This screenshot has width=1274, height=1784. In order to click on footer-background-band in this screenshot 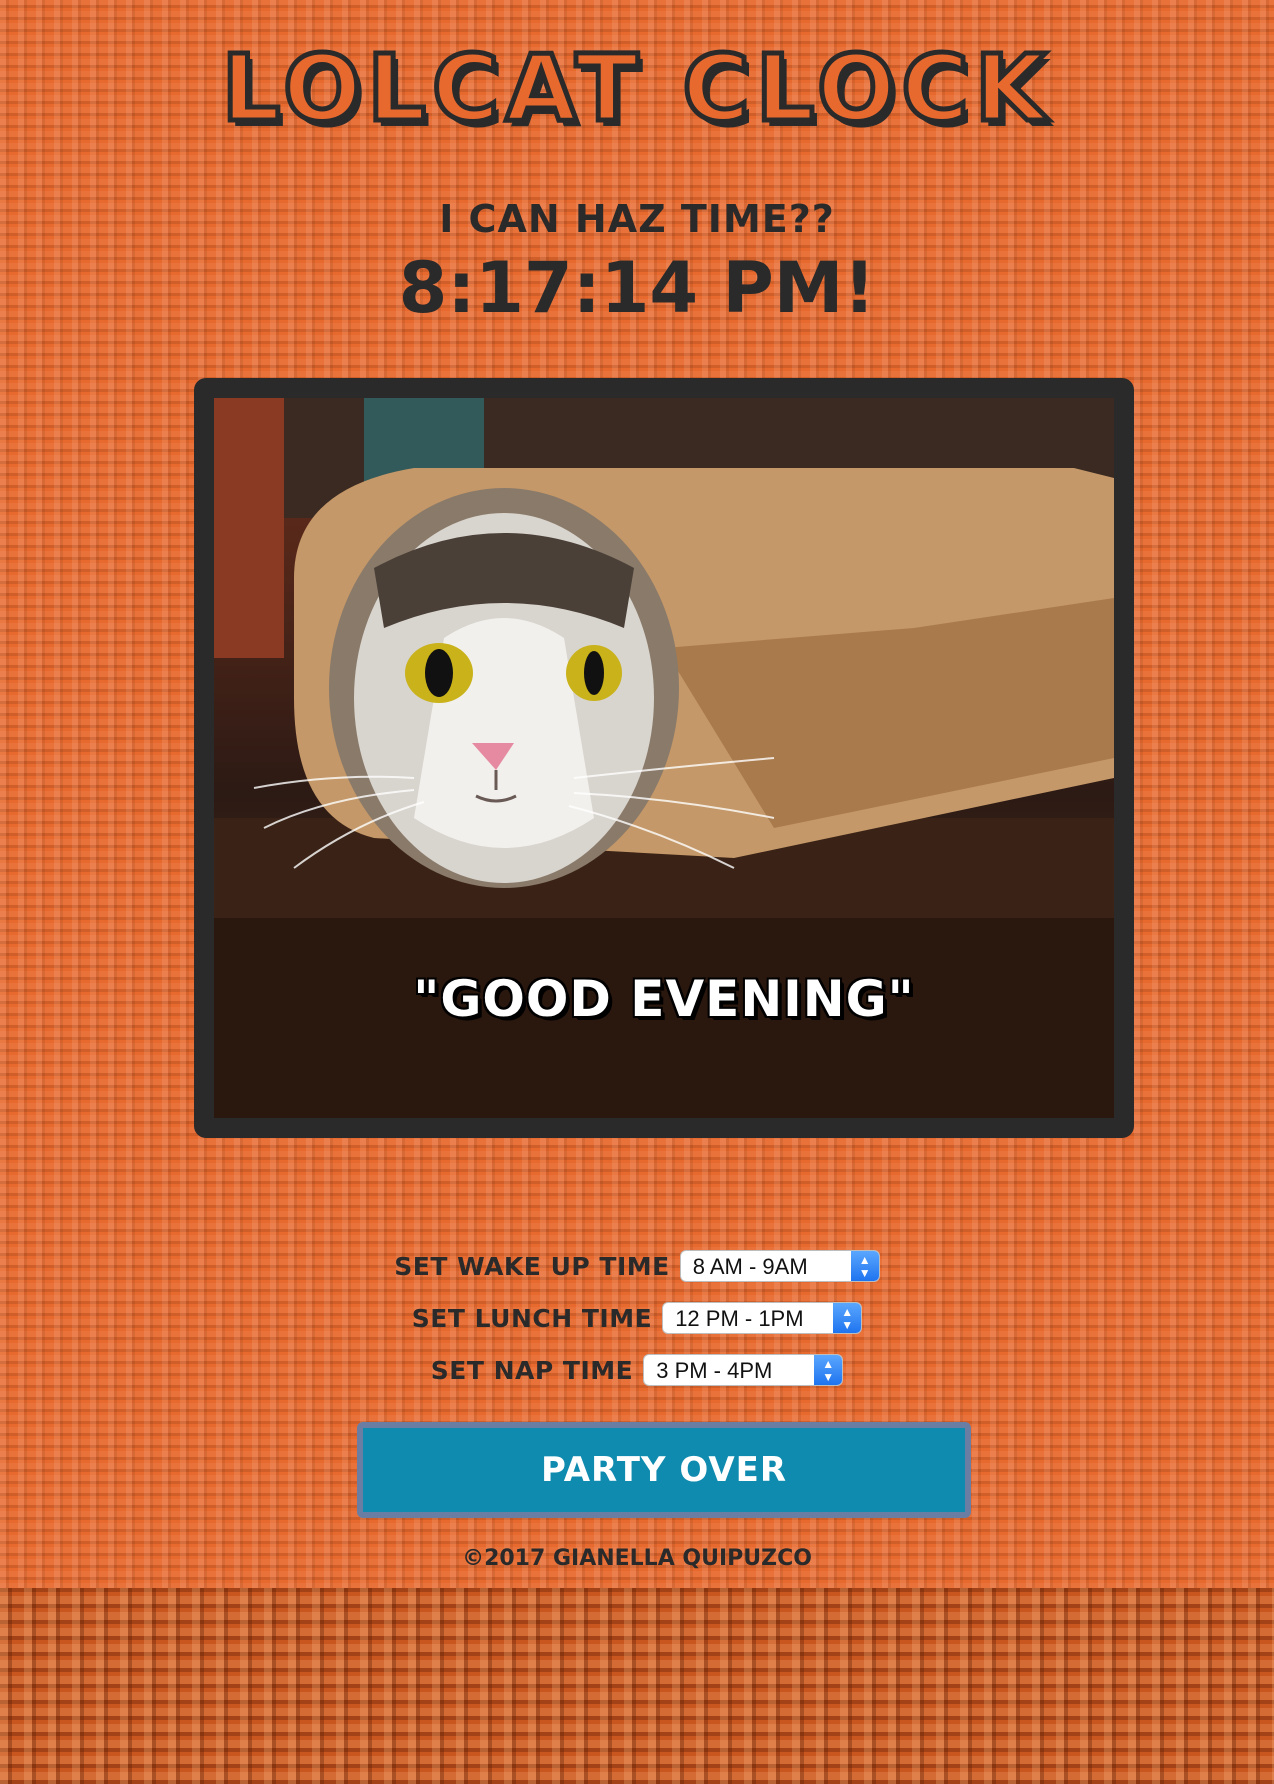, I will do `click(637, 1686)`.